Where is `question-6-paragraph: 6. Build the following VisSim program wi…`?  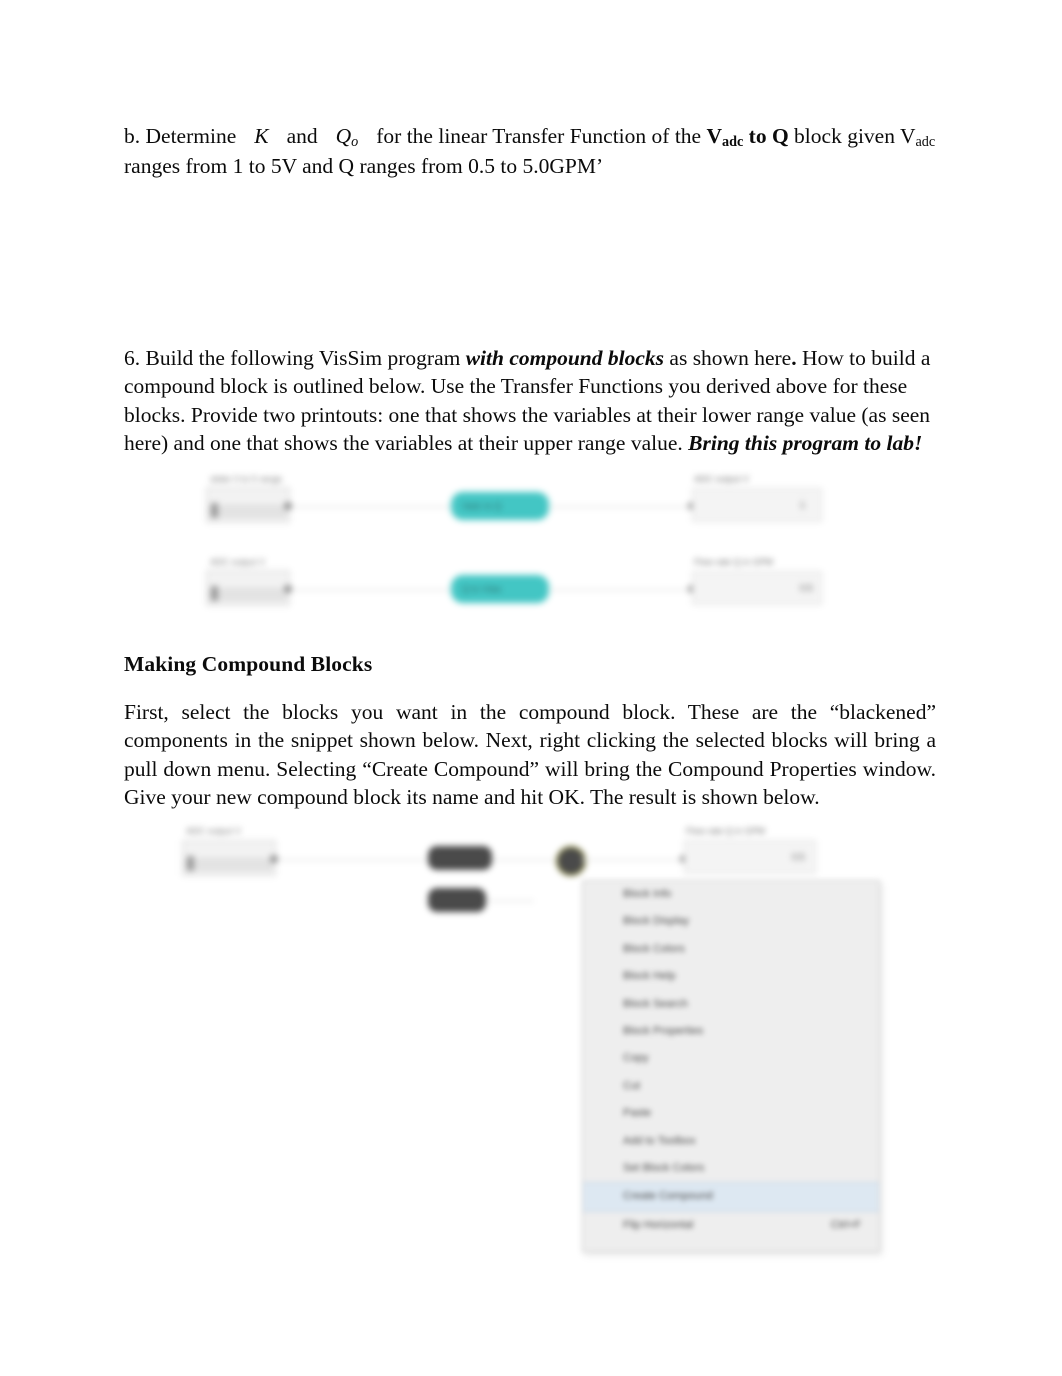
question-6-paragraph: 6. Build the following VisSim program wi… is located at coordinates (530, 401).